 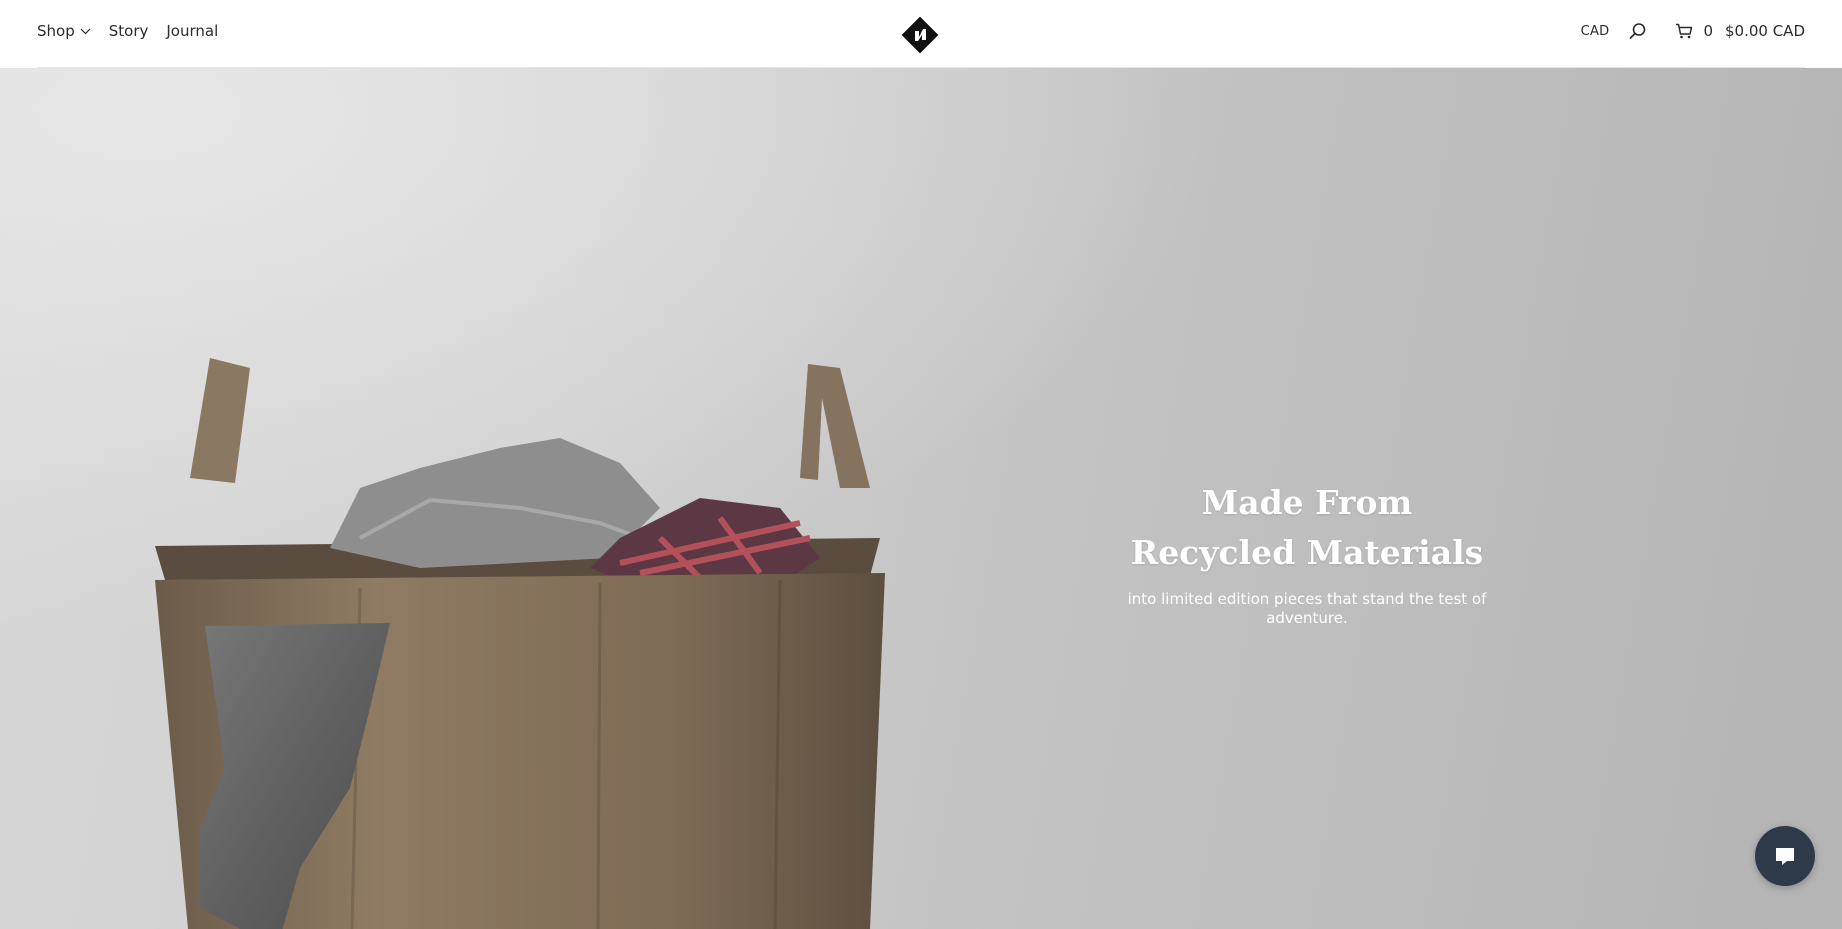 I want to click on header-actions: CAD 0 $0.00 CAD, so click(x=1693, y=31).